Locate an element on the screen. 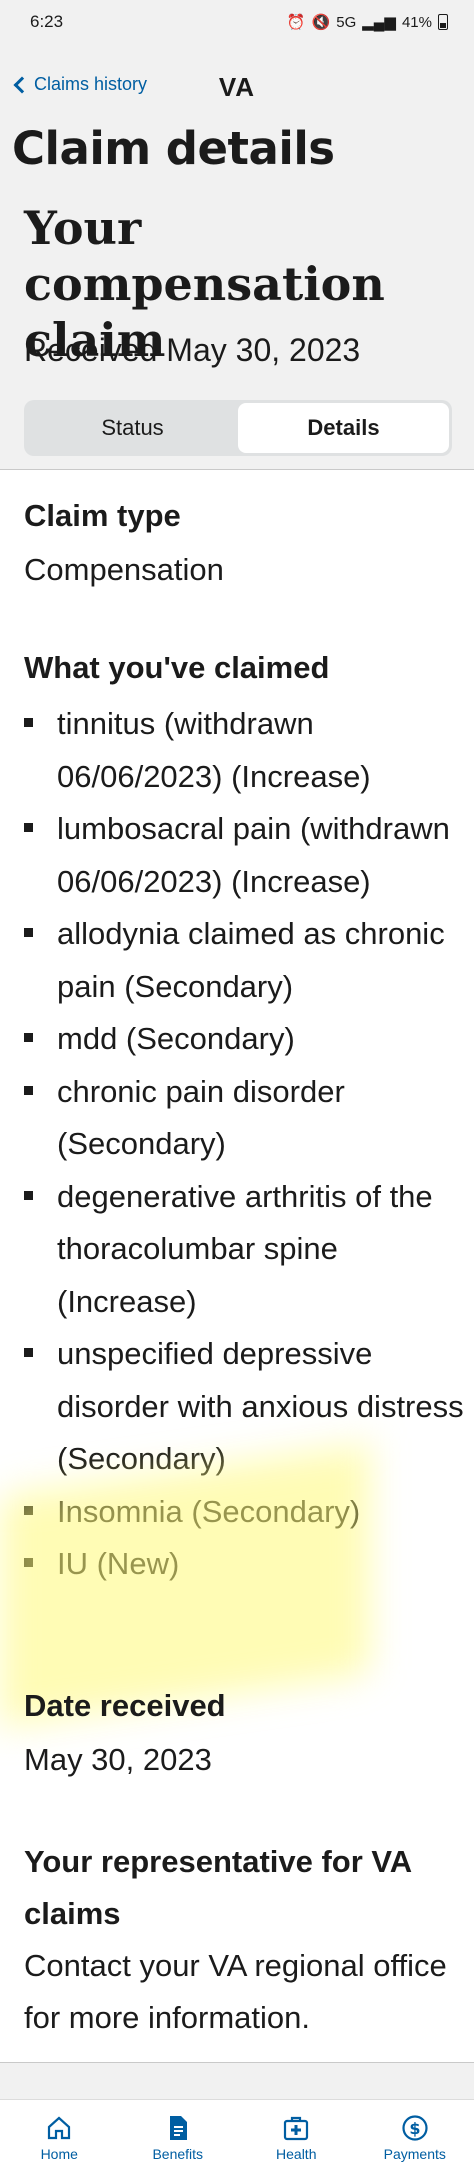 Image resolution: width=474 pixels, height=2175 pixels. health-icon is located at coordinates (296, 2128).